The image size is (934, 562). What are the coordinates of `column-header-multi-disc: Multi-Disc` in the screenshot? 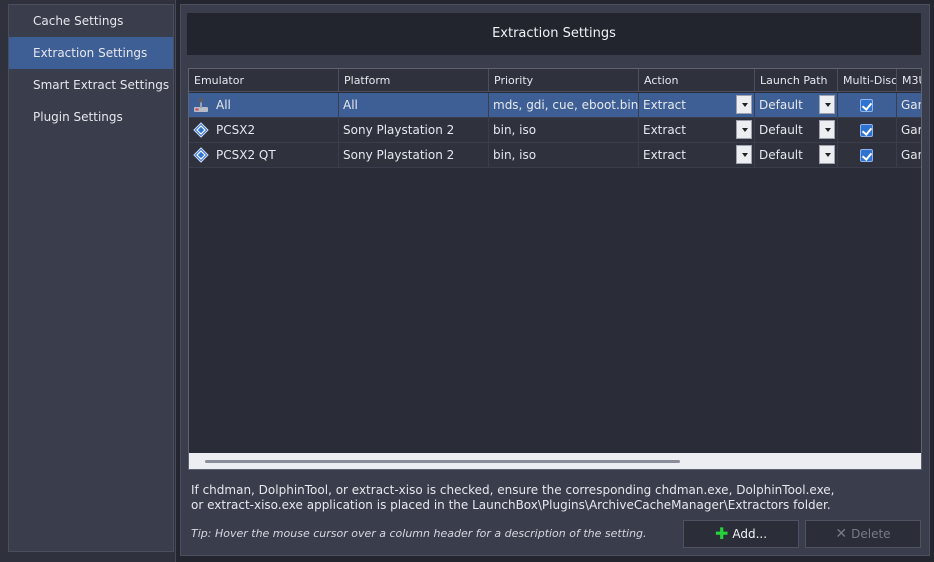 It's located at (867, 80).